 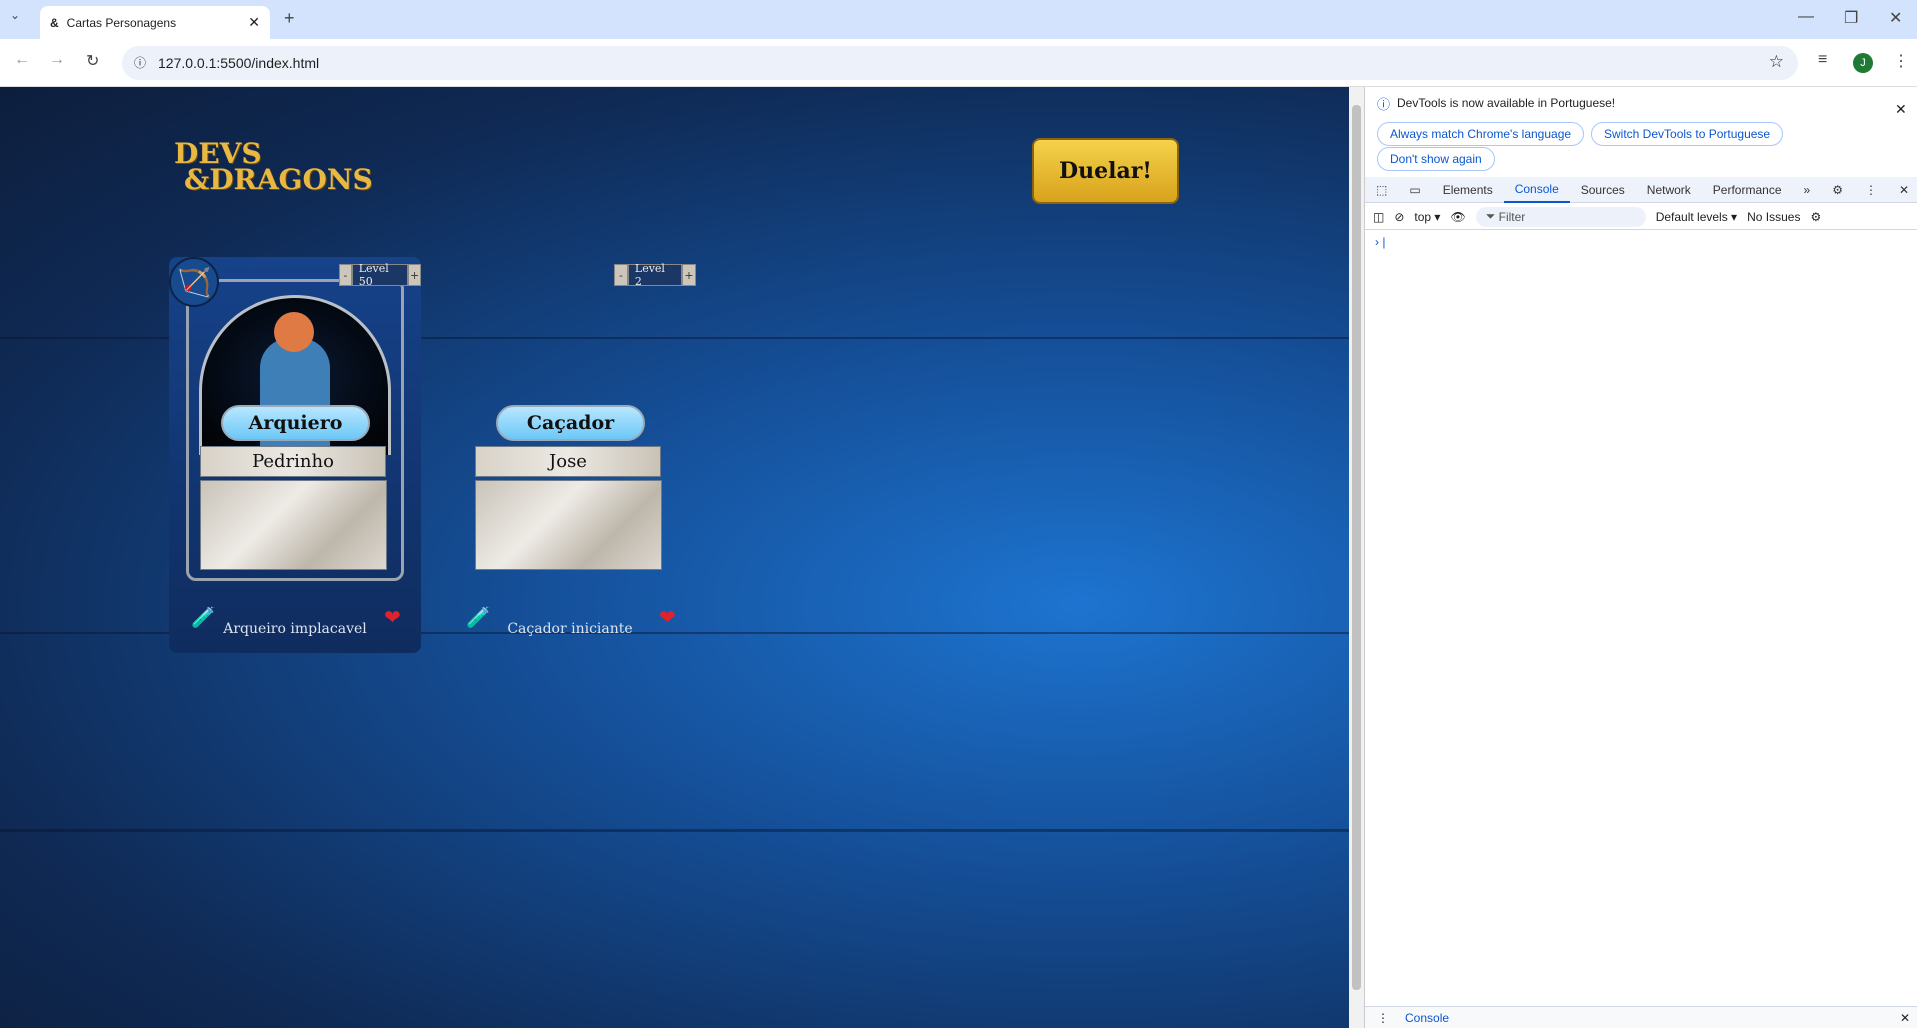 I want to click on match-language-button: Always match Chrome's language, so click(x=1481, y=134).